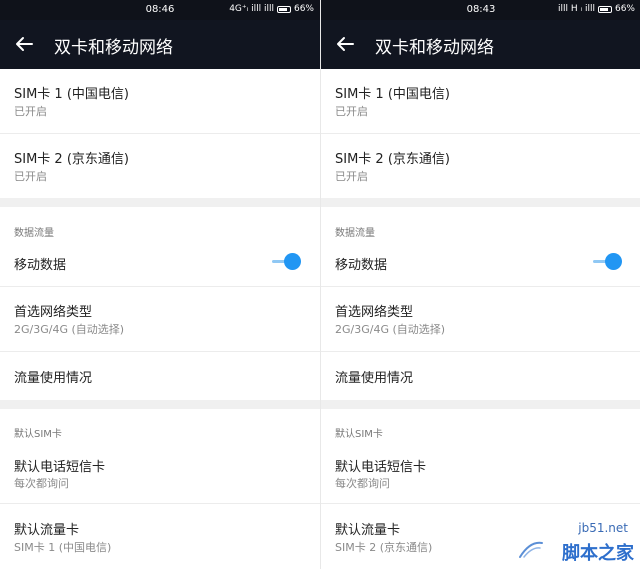  What do you see at coordinates (160, 10) in the screenshot?
I see `status-bar: 08:46 4G⁺ᵢ illl illl 66%` at bounding box center [160, 10].